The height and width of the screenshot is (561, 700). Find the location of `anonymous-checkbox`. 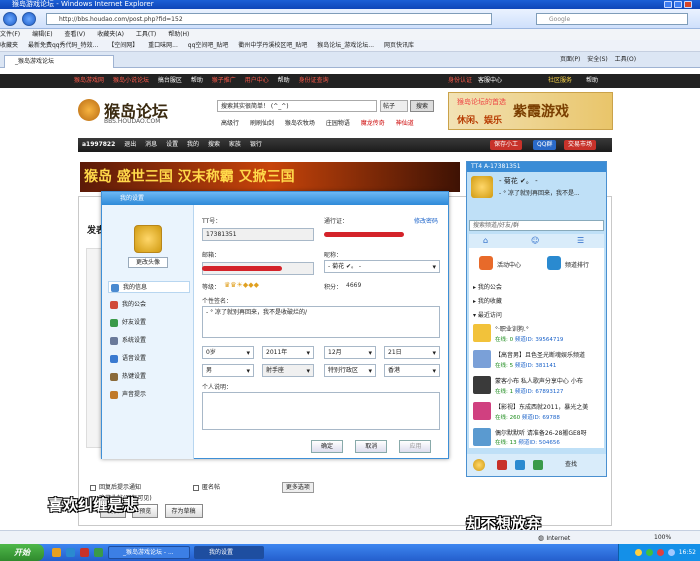

anonymous-checkbox is located at coordinates (195, 487).